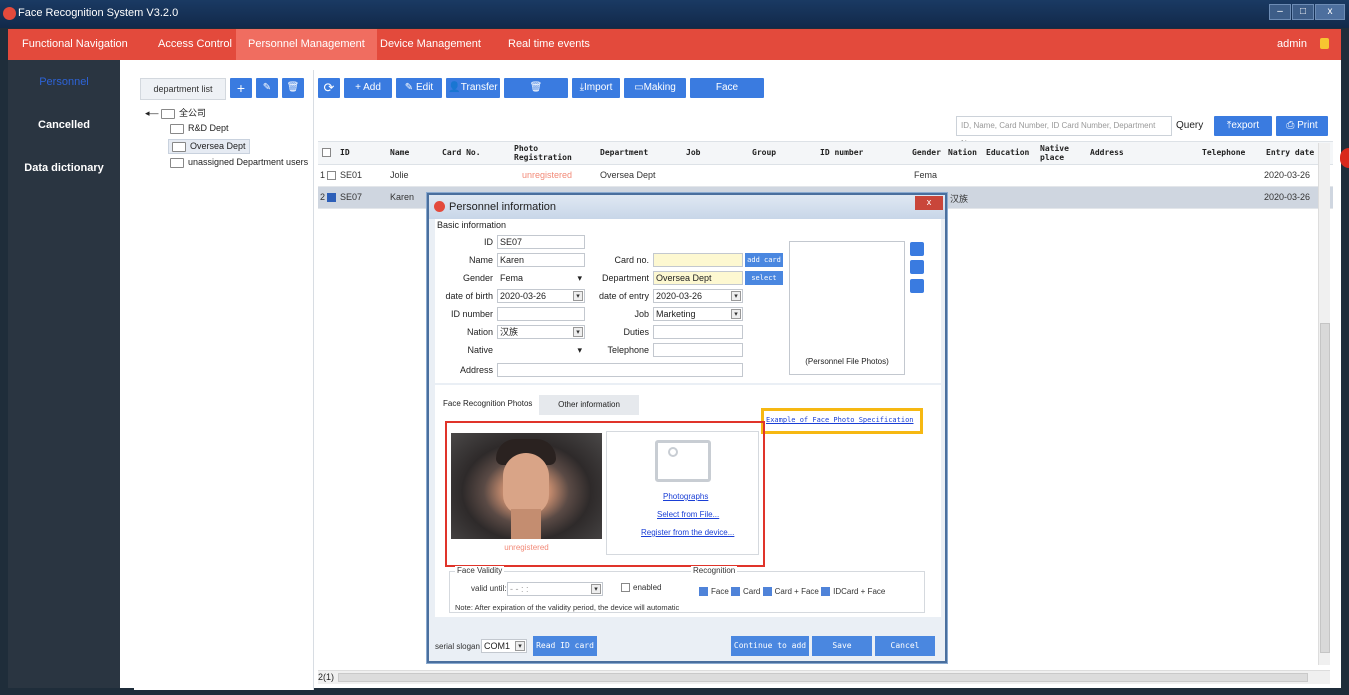 This screenshot has width=1349, height=695. Describe the element at coordinates (399, 152) in the screenshot. I see `col-name: Name` at that location.